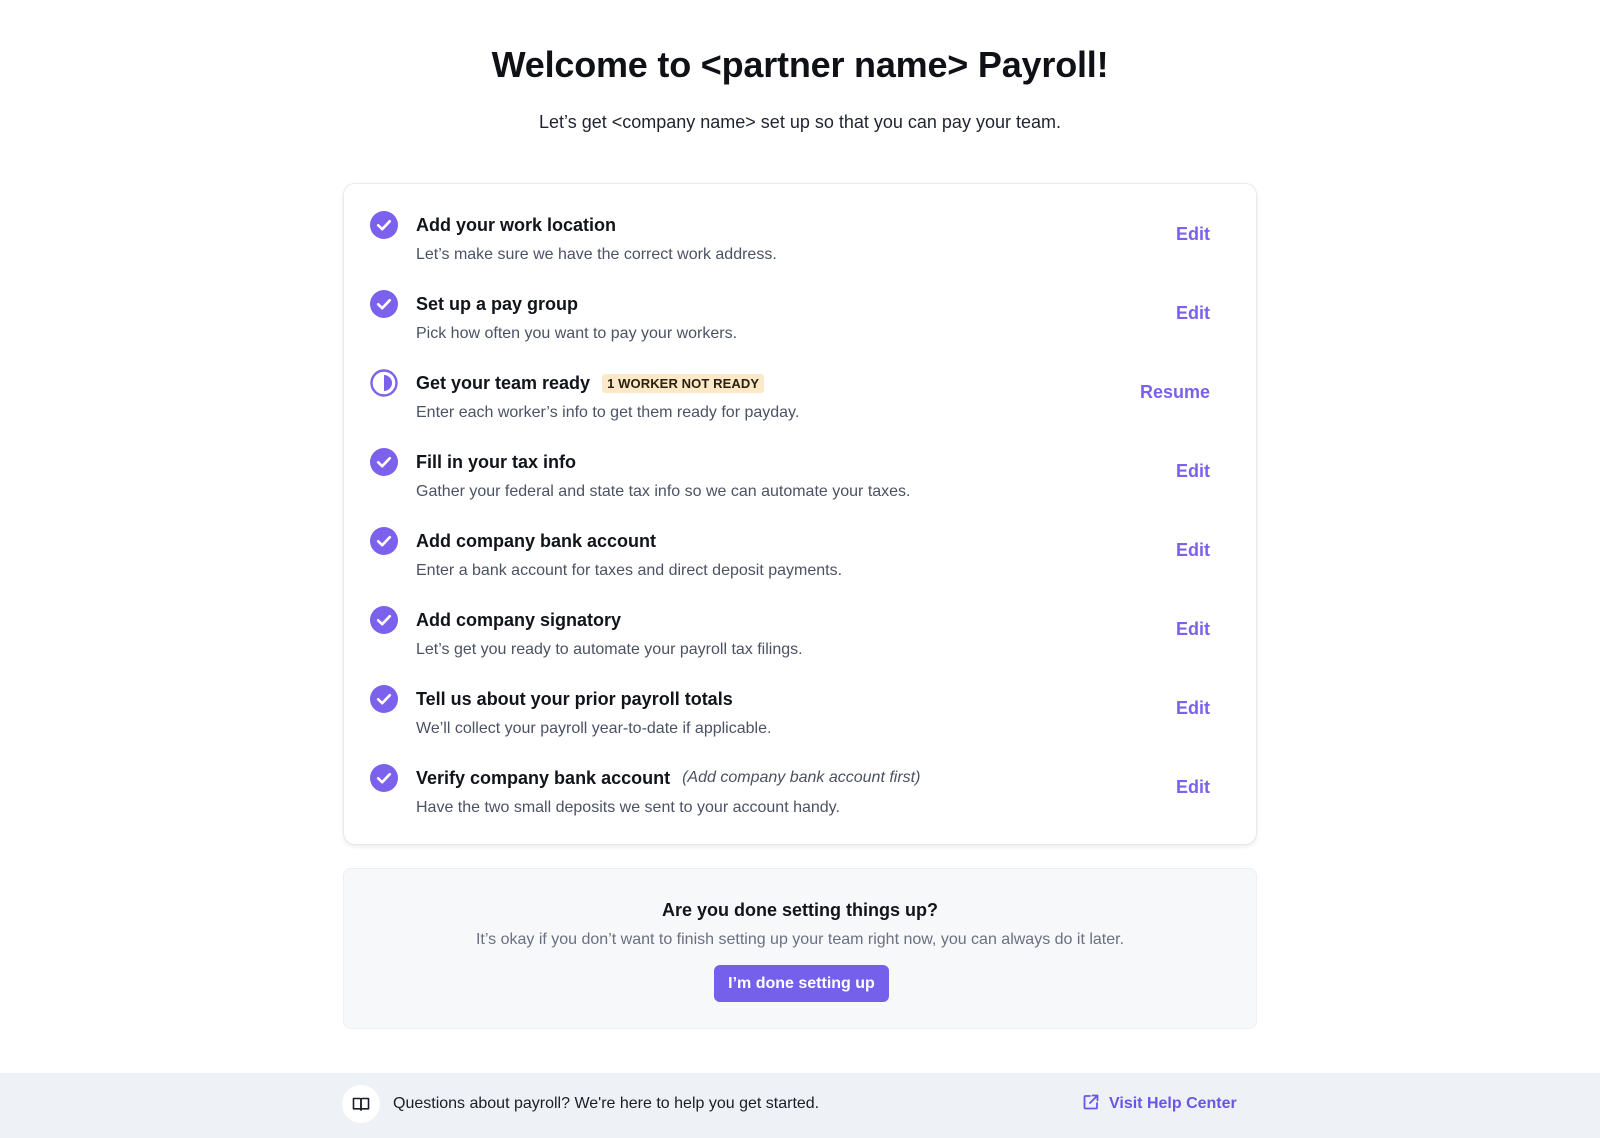 The height and width of the screenshot is (1138, 1600). I want to click on status-badge: 1 WORKER NOT READY, so click(683, 383).